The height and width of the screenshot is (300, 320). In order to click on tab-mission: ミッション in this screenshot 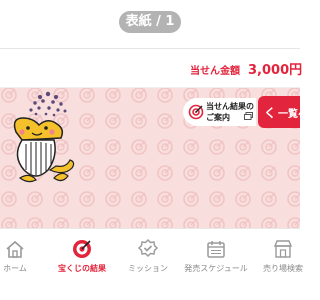, I will do `click(148, 264)`.